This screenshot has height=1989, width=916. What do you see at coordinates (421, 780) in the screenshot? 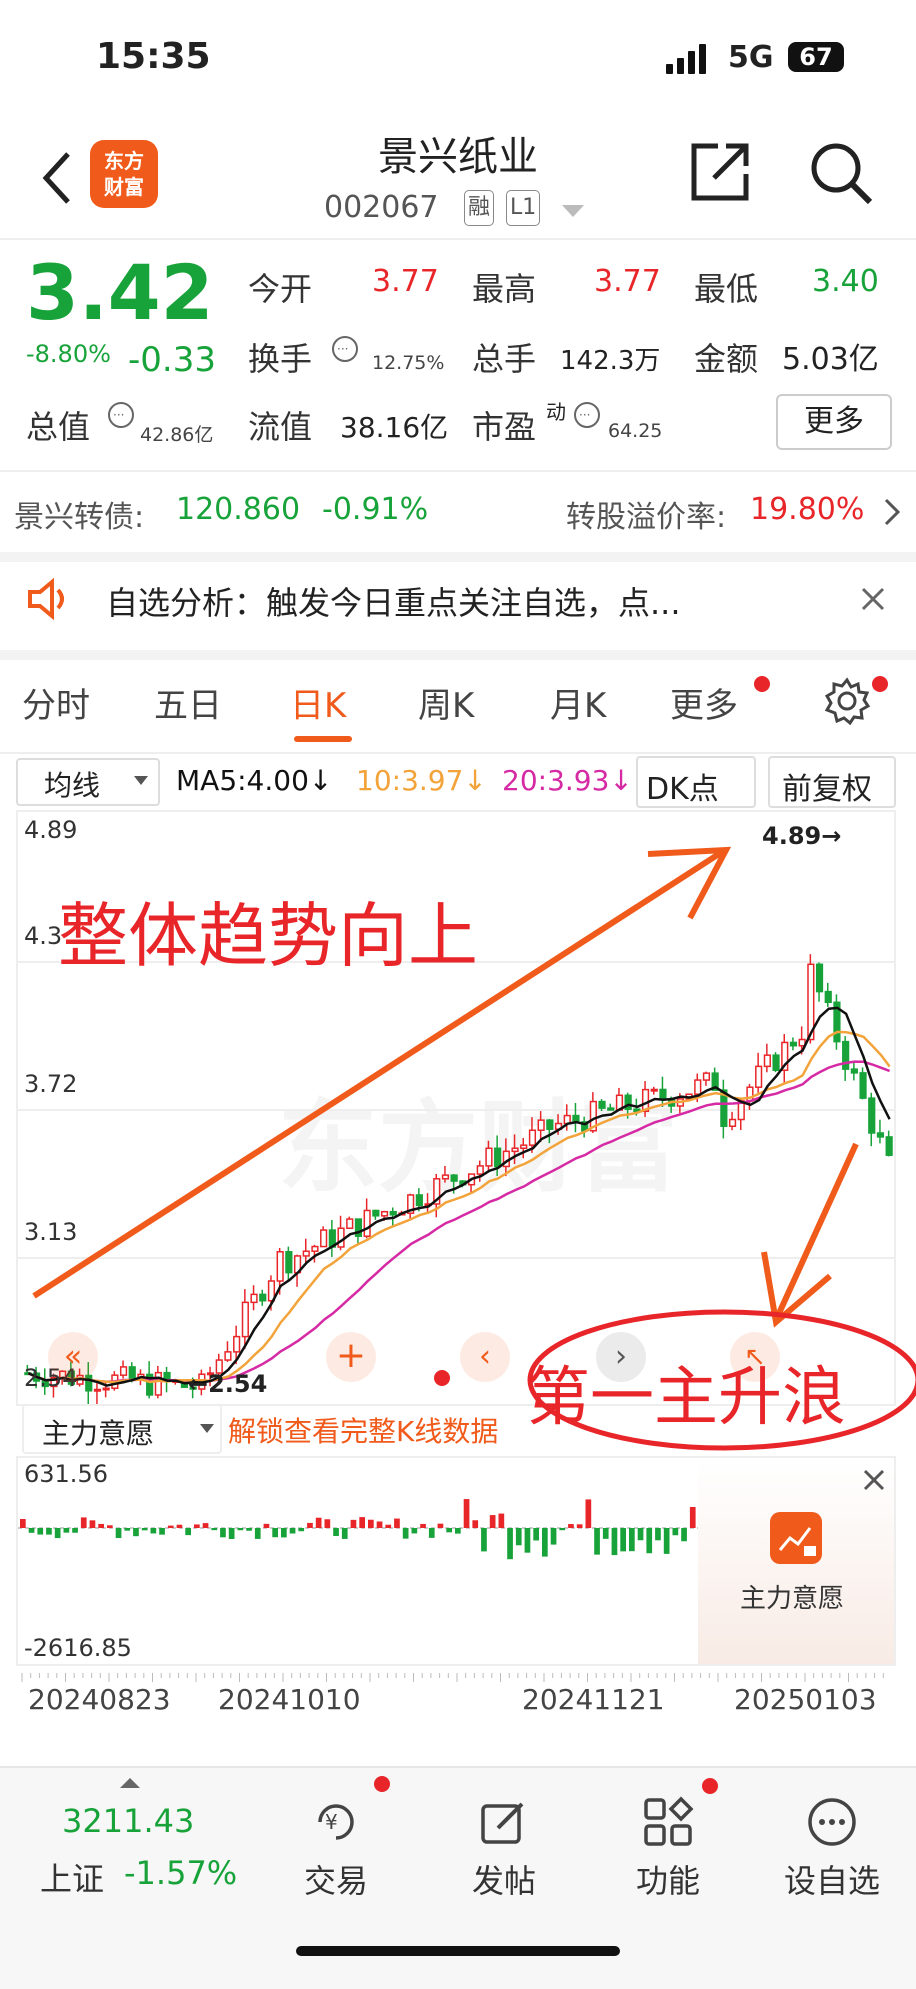
I see `ma10-legend: 10:3.97↓` at bounding box center [421, 780].